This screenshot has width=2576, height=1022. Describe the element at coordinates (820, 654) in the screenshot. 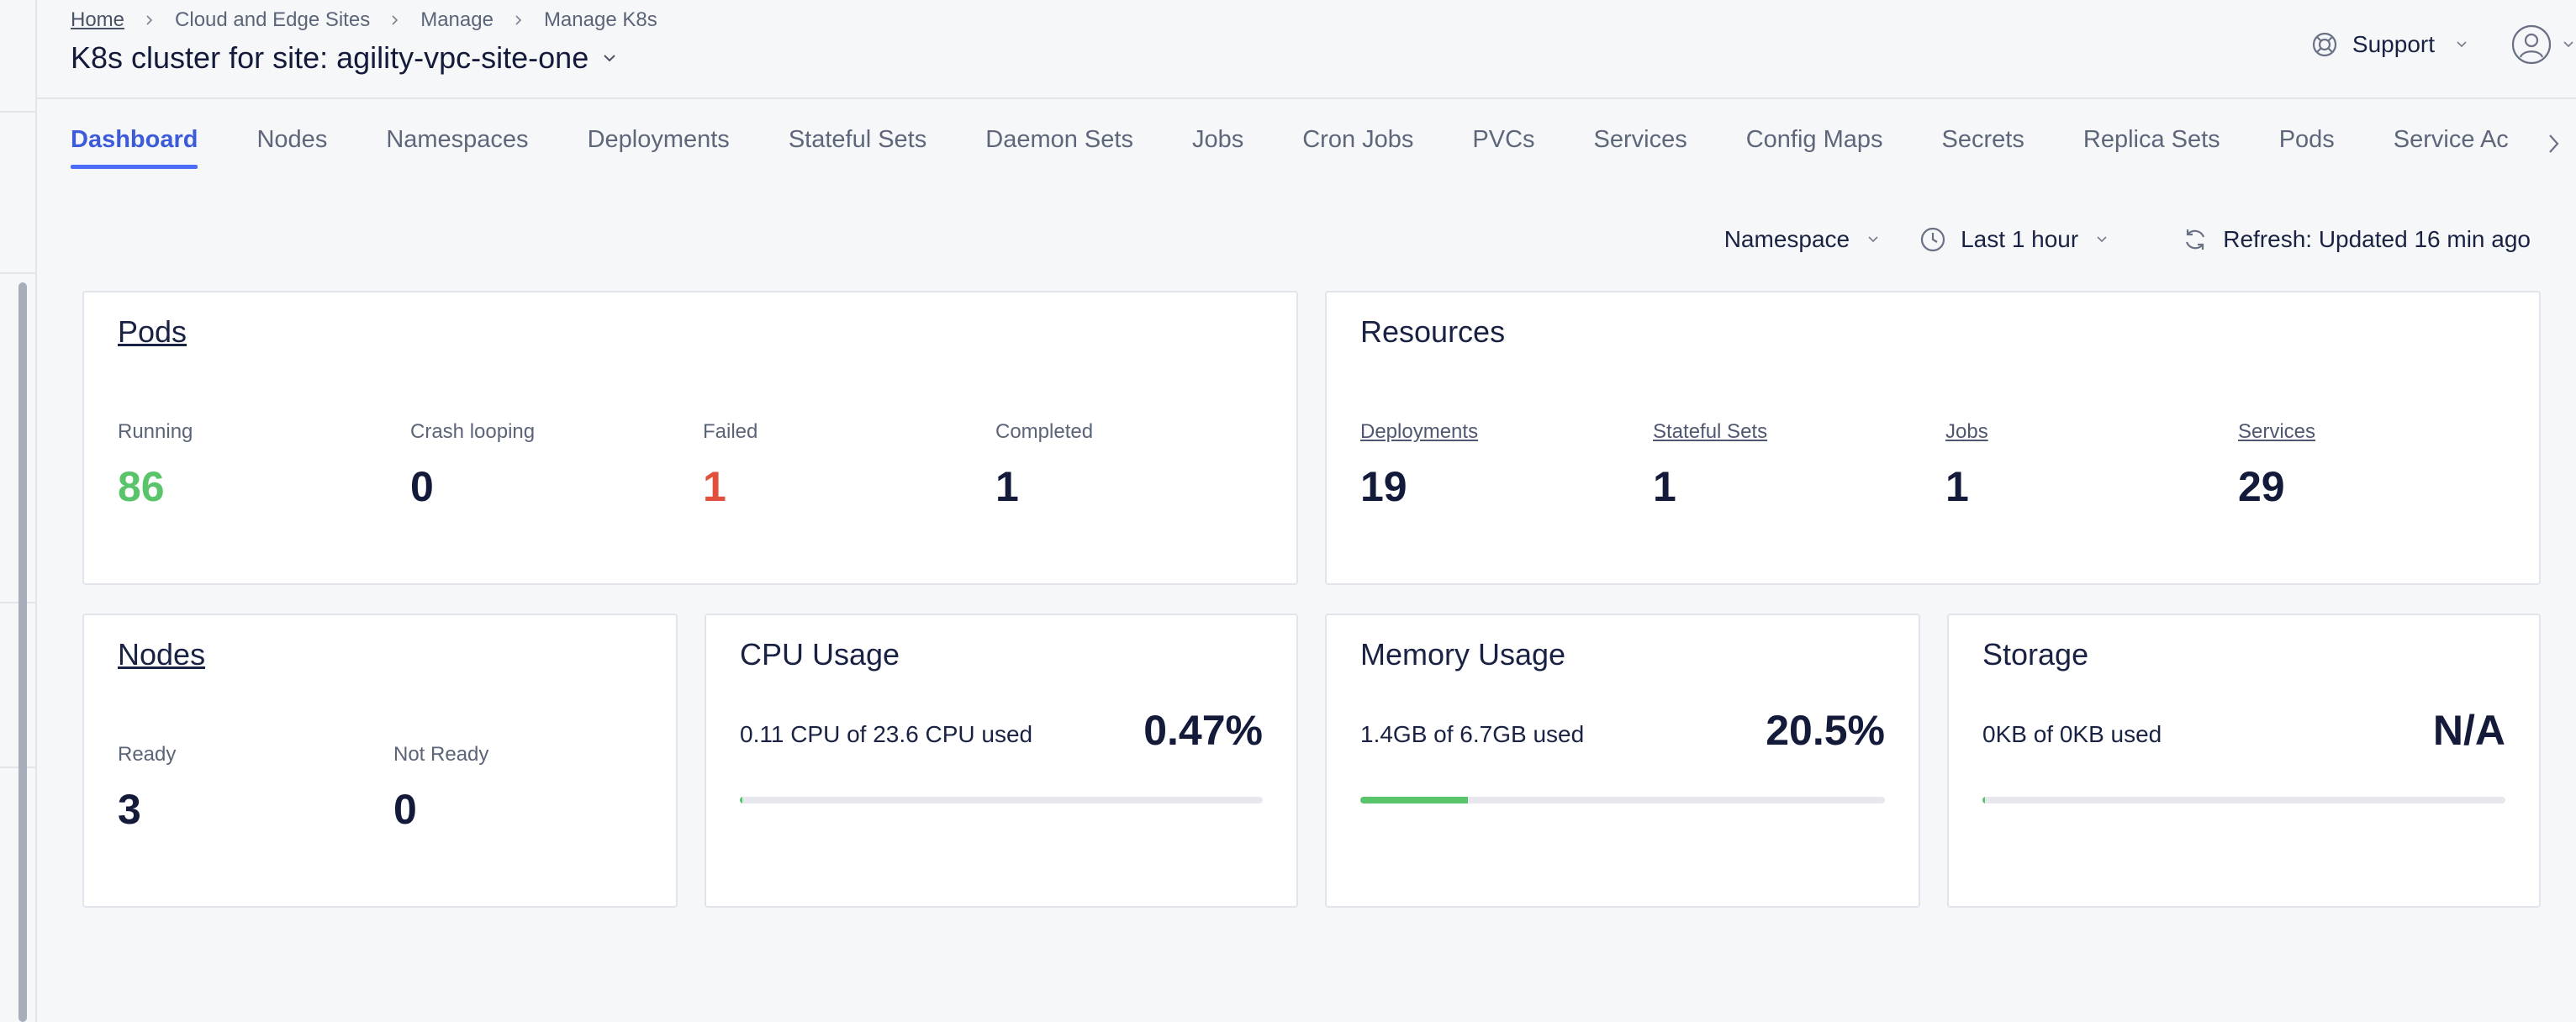

I see `cpu-card-title: CPU Usage` at that location.